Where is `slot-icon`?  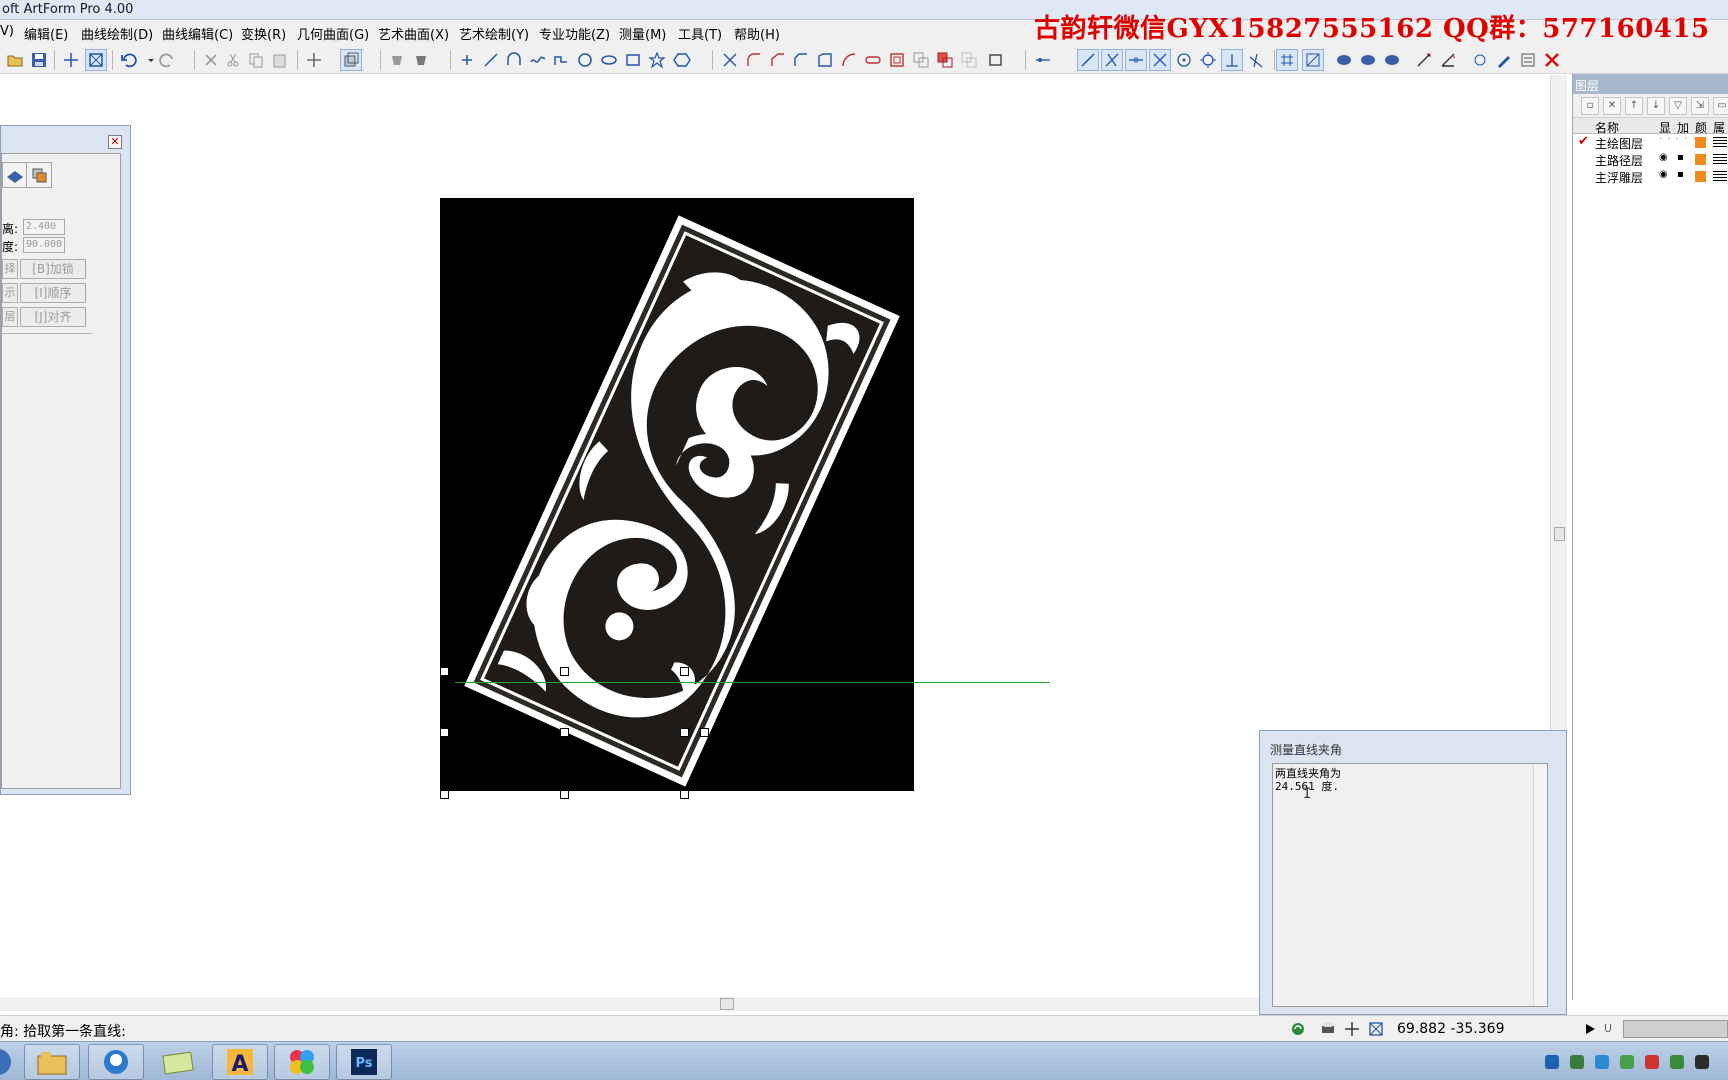
slot-icon is located at coordinates (873, 60).